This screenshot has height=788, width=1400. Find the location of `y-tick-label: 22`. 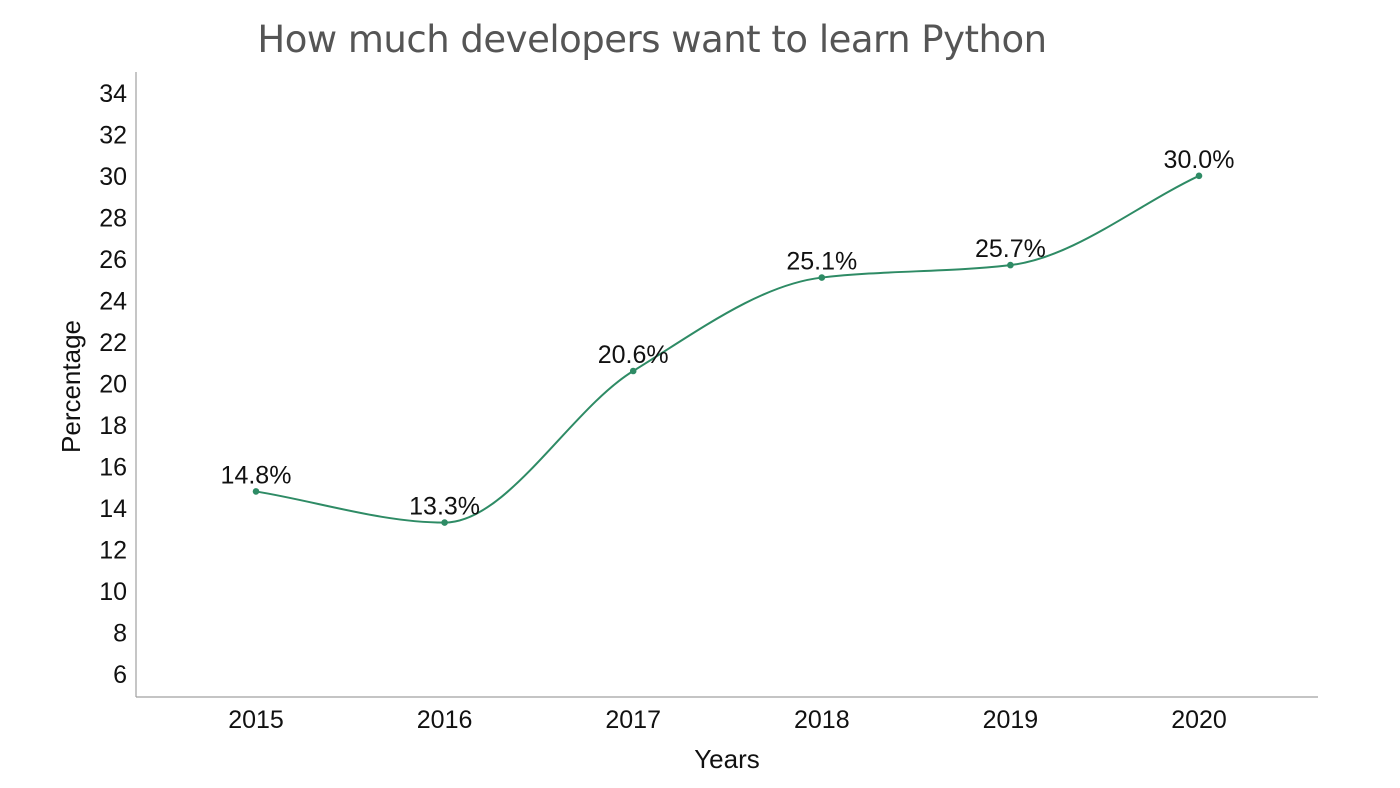

y-tick-label: 22 is located at coordinates (113, 343).